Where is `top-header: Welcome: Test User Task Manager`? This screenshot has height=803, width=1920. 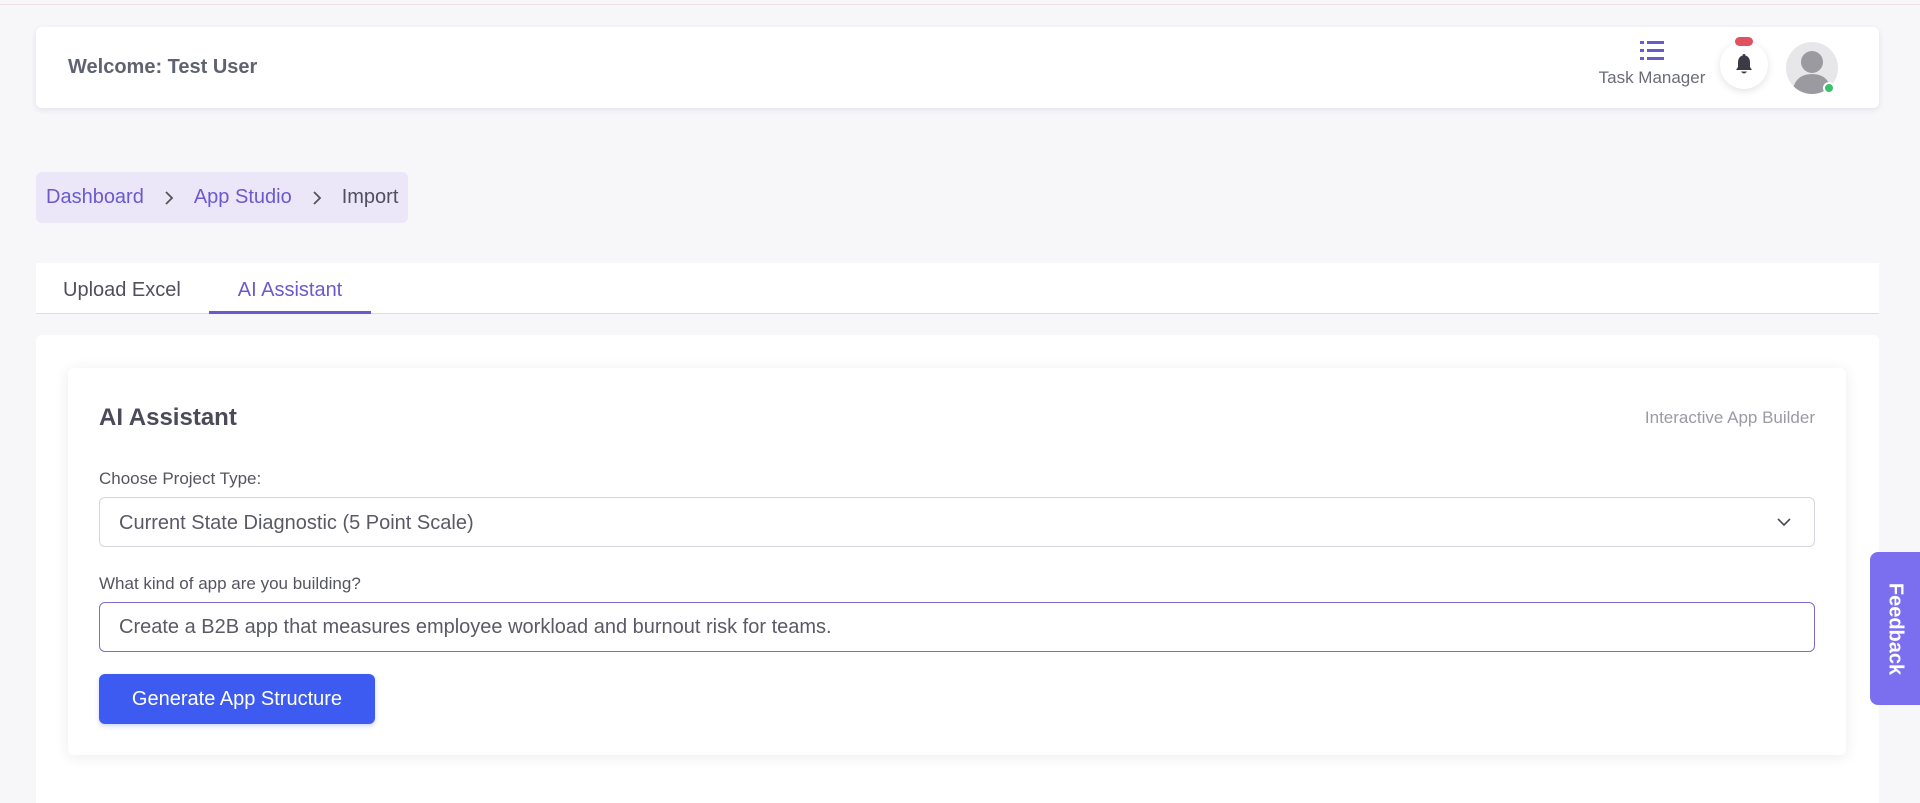 top-header: Welcome: Test User Task Manager is located at coordinates (957, 67).